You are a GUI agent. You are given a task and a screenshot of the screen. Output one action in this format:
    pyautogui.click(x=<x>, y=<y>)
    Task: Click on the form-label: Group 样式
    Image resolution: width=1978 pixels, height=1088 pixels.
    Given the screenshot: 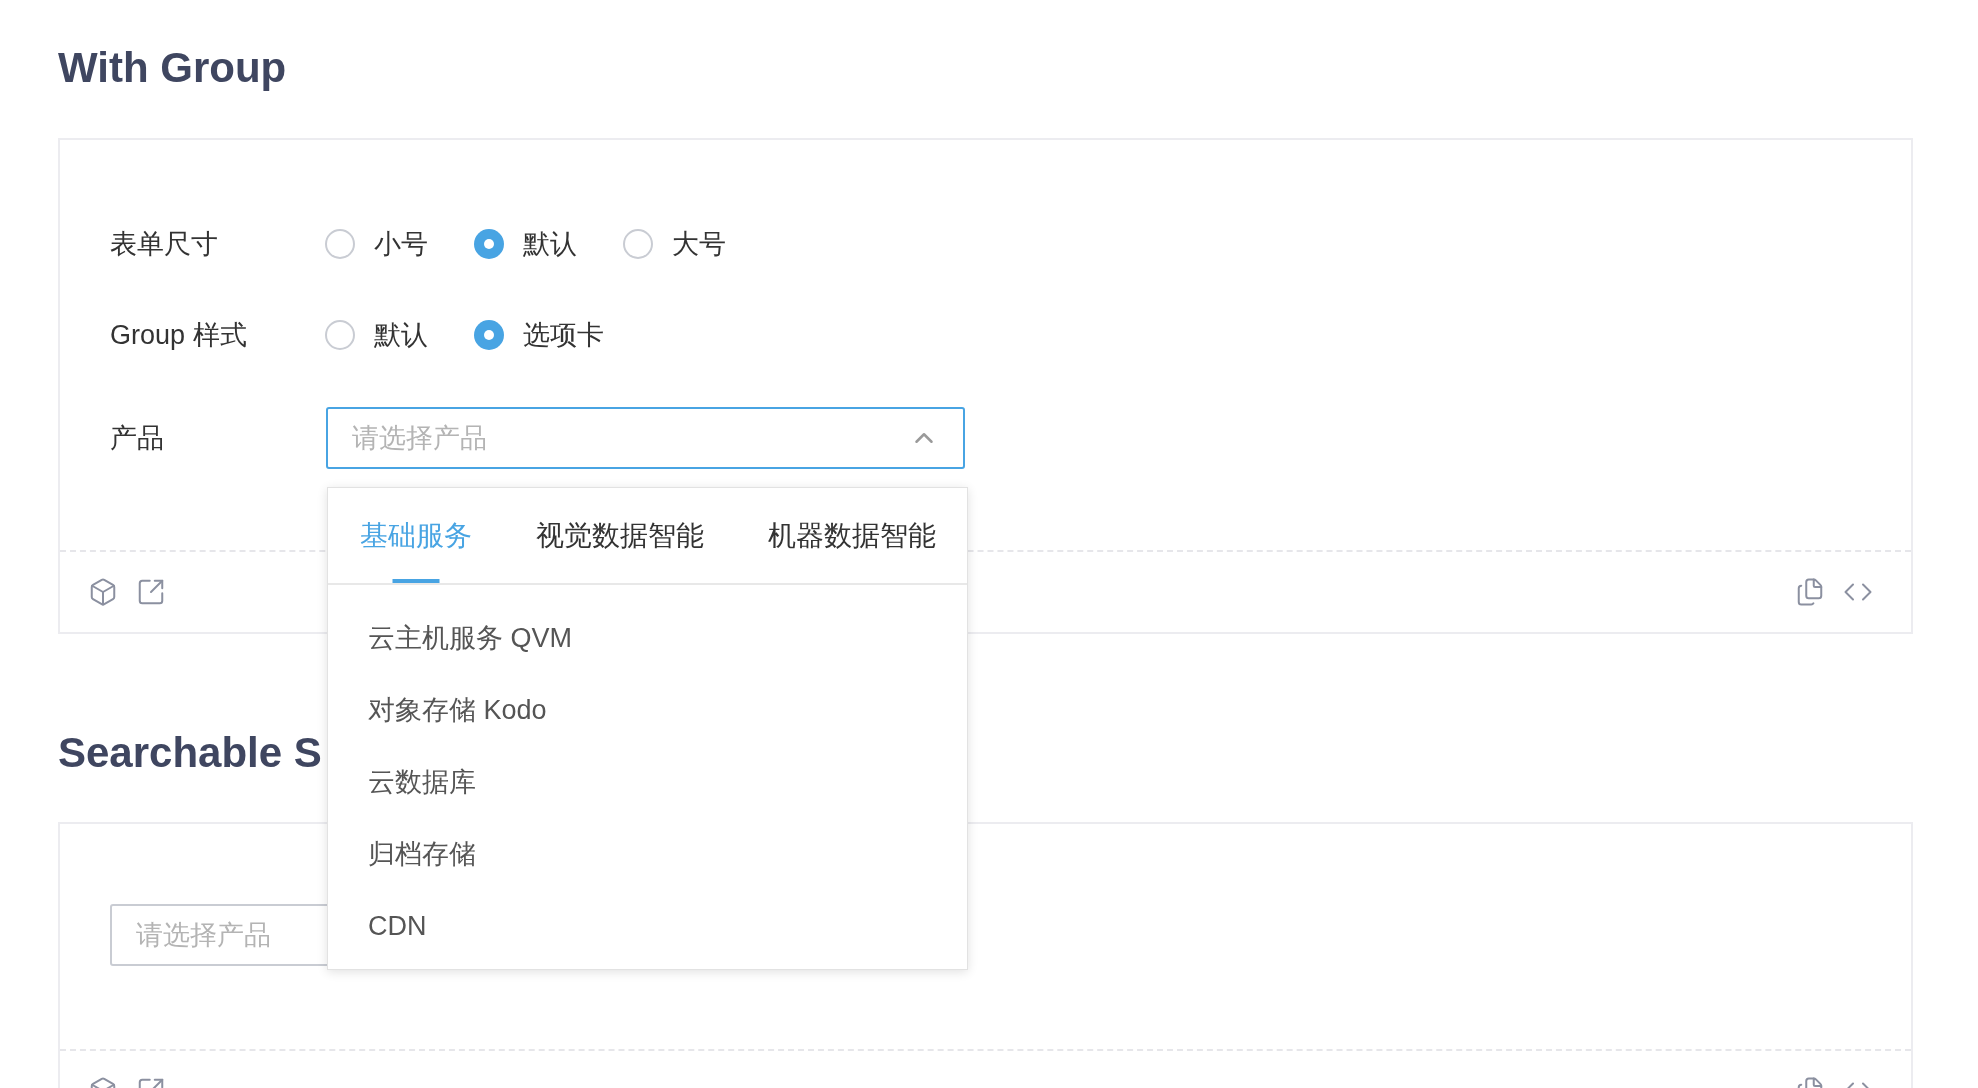 What is the action you would take?
    pyautogui.click(x=179, y=335)
    